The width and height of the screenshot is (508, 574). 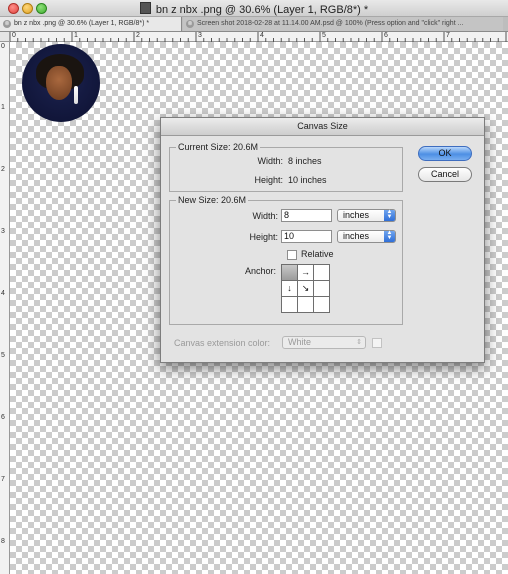 What do you see at coordinates (263, 237) in the screenshot?
I see `new-height-label: Height:` at bounding box center [263, 237].